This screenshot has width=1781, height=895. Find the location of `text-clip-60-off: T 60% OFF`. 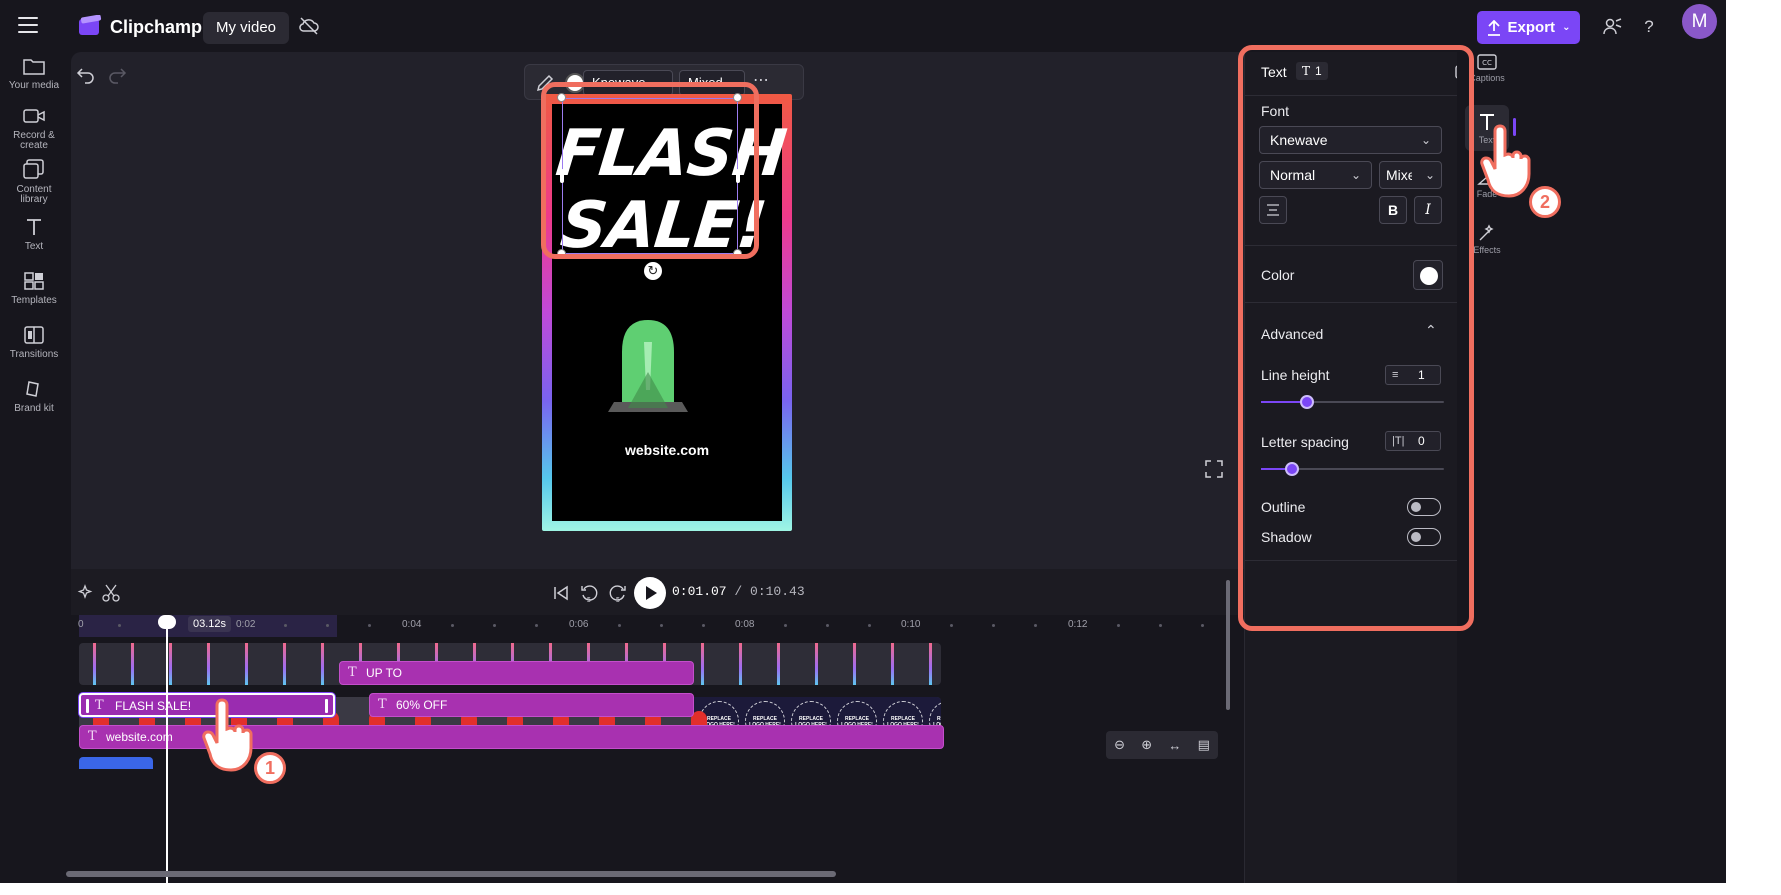

text-clip-60-off: T 60% OFF is located at coordinates (531, 705).